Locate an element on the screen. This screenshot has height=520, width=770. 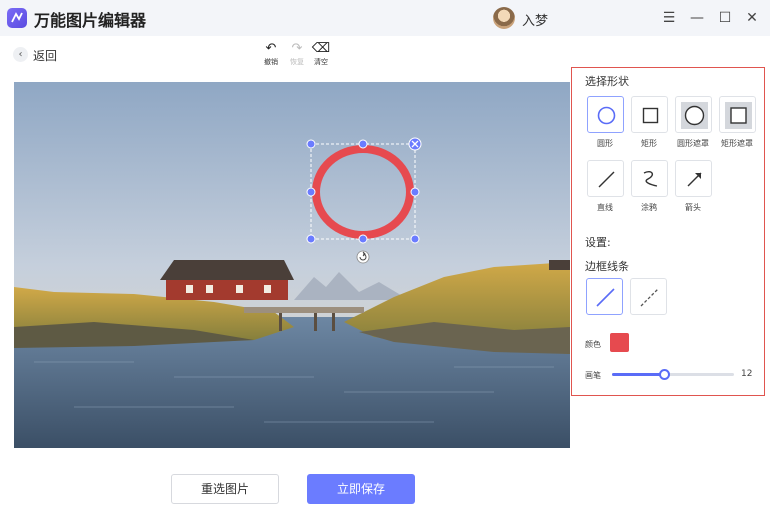
shape-option-rectangle-mask: 矩形遮罩 is located at coordinates (737, 122).